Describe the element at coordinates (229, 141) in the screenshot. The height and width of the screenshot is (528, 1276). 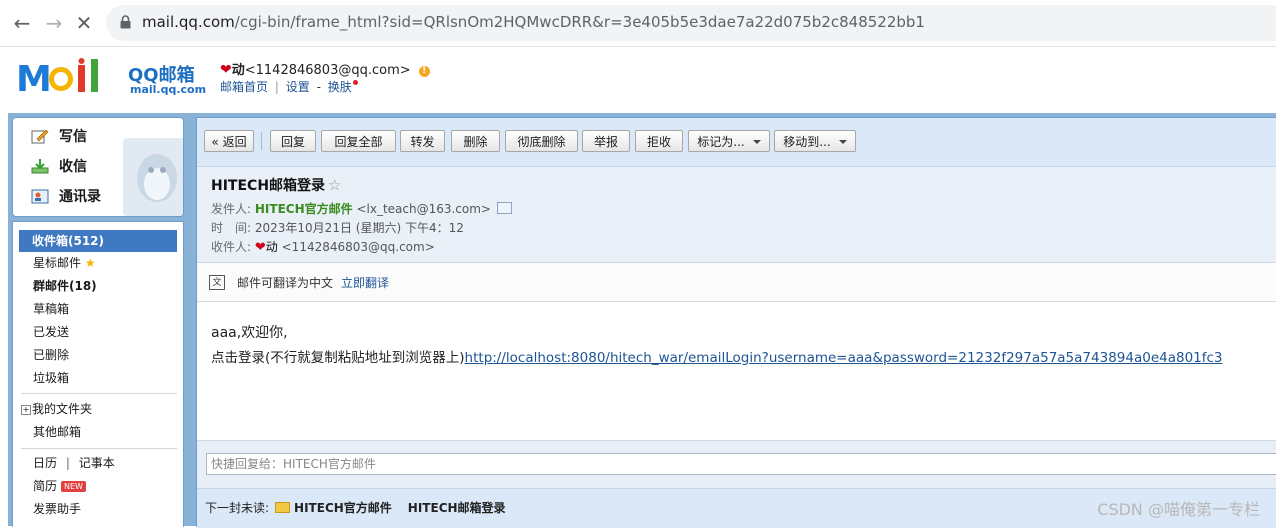
I see `back-button: « 返回` at that location.